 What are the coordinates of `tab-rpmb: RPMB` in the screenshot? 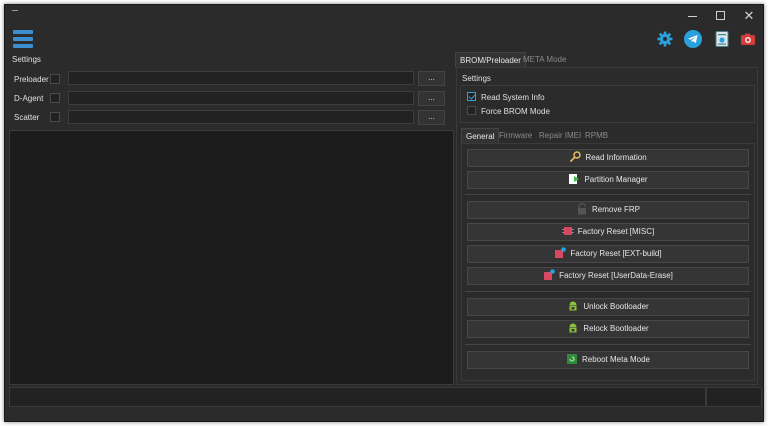 It's located at (596, 135).